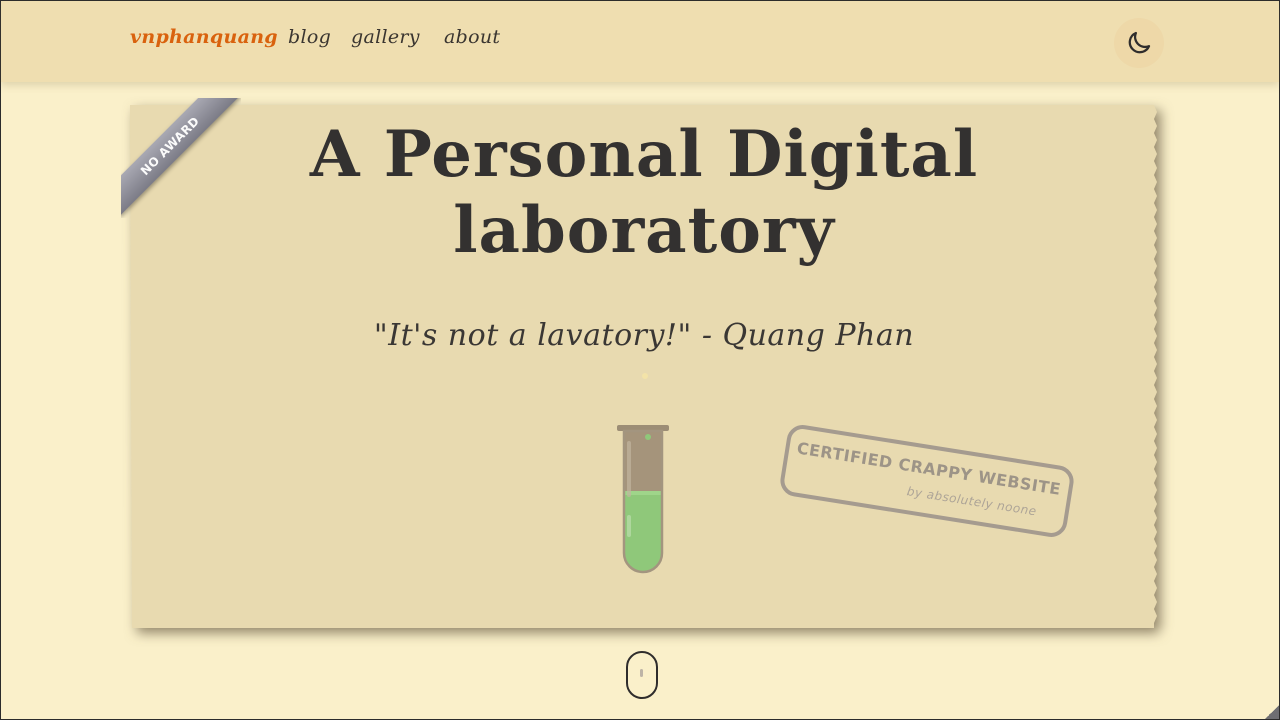  I want to click on title-line-1: A Personal Digital, so click(644, 154).